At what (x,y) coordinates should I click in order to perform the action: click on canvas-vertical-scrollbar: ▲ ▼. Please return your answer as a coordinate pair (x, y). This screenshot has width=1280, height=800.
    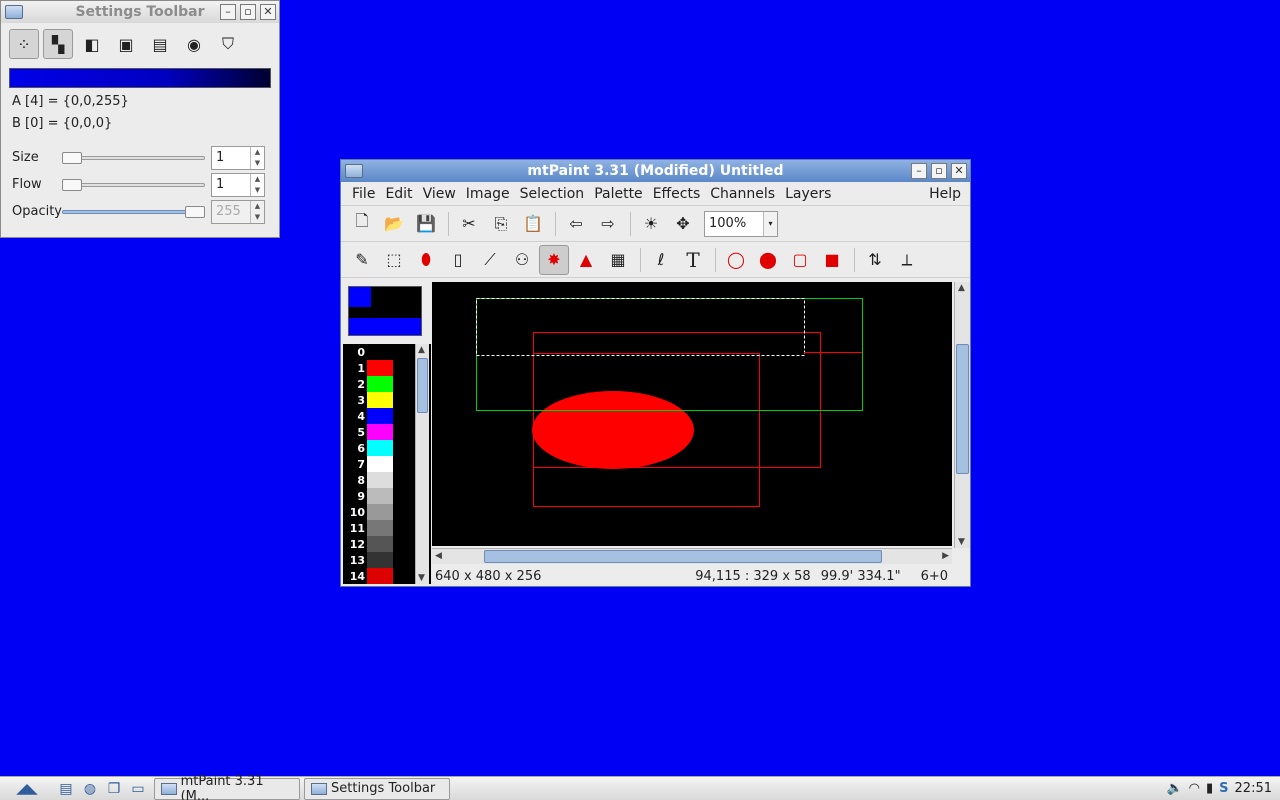
    Looking at the image, I should click on (962, 415).